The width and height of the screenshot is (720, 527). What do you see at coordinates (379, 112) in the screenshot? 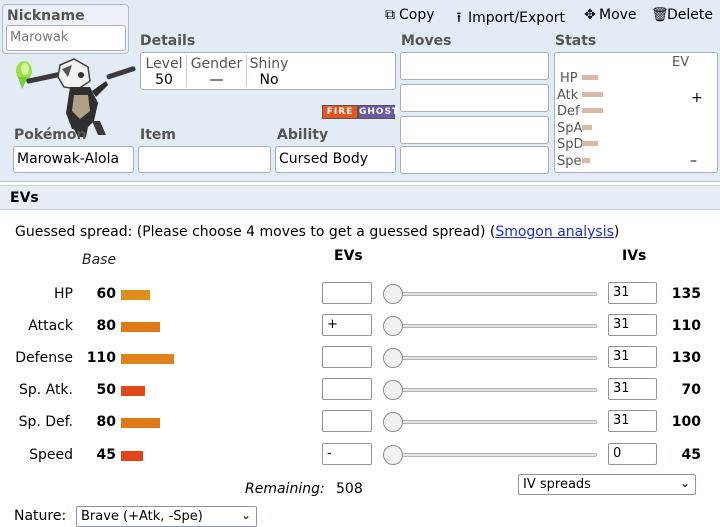
I see `type-badge-ghost: GHOST` at bounding box center [379, 112].